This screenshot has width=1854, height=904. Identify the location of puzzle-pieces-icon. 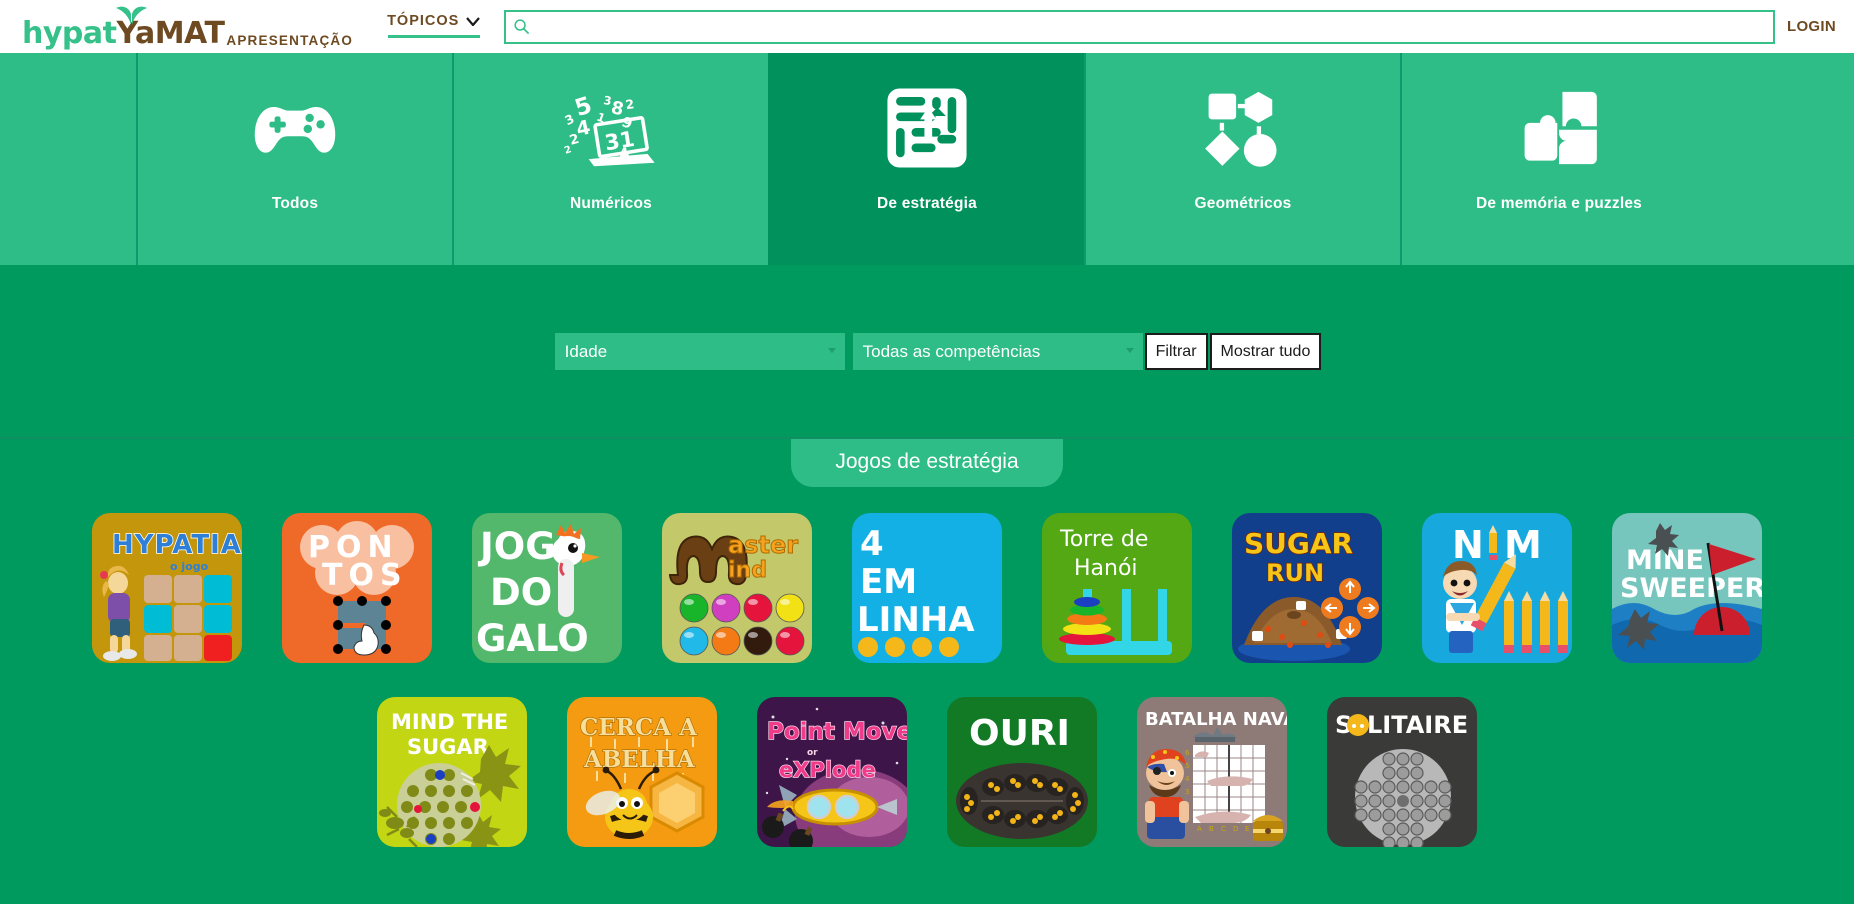
(1559, 128).